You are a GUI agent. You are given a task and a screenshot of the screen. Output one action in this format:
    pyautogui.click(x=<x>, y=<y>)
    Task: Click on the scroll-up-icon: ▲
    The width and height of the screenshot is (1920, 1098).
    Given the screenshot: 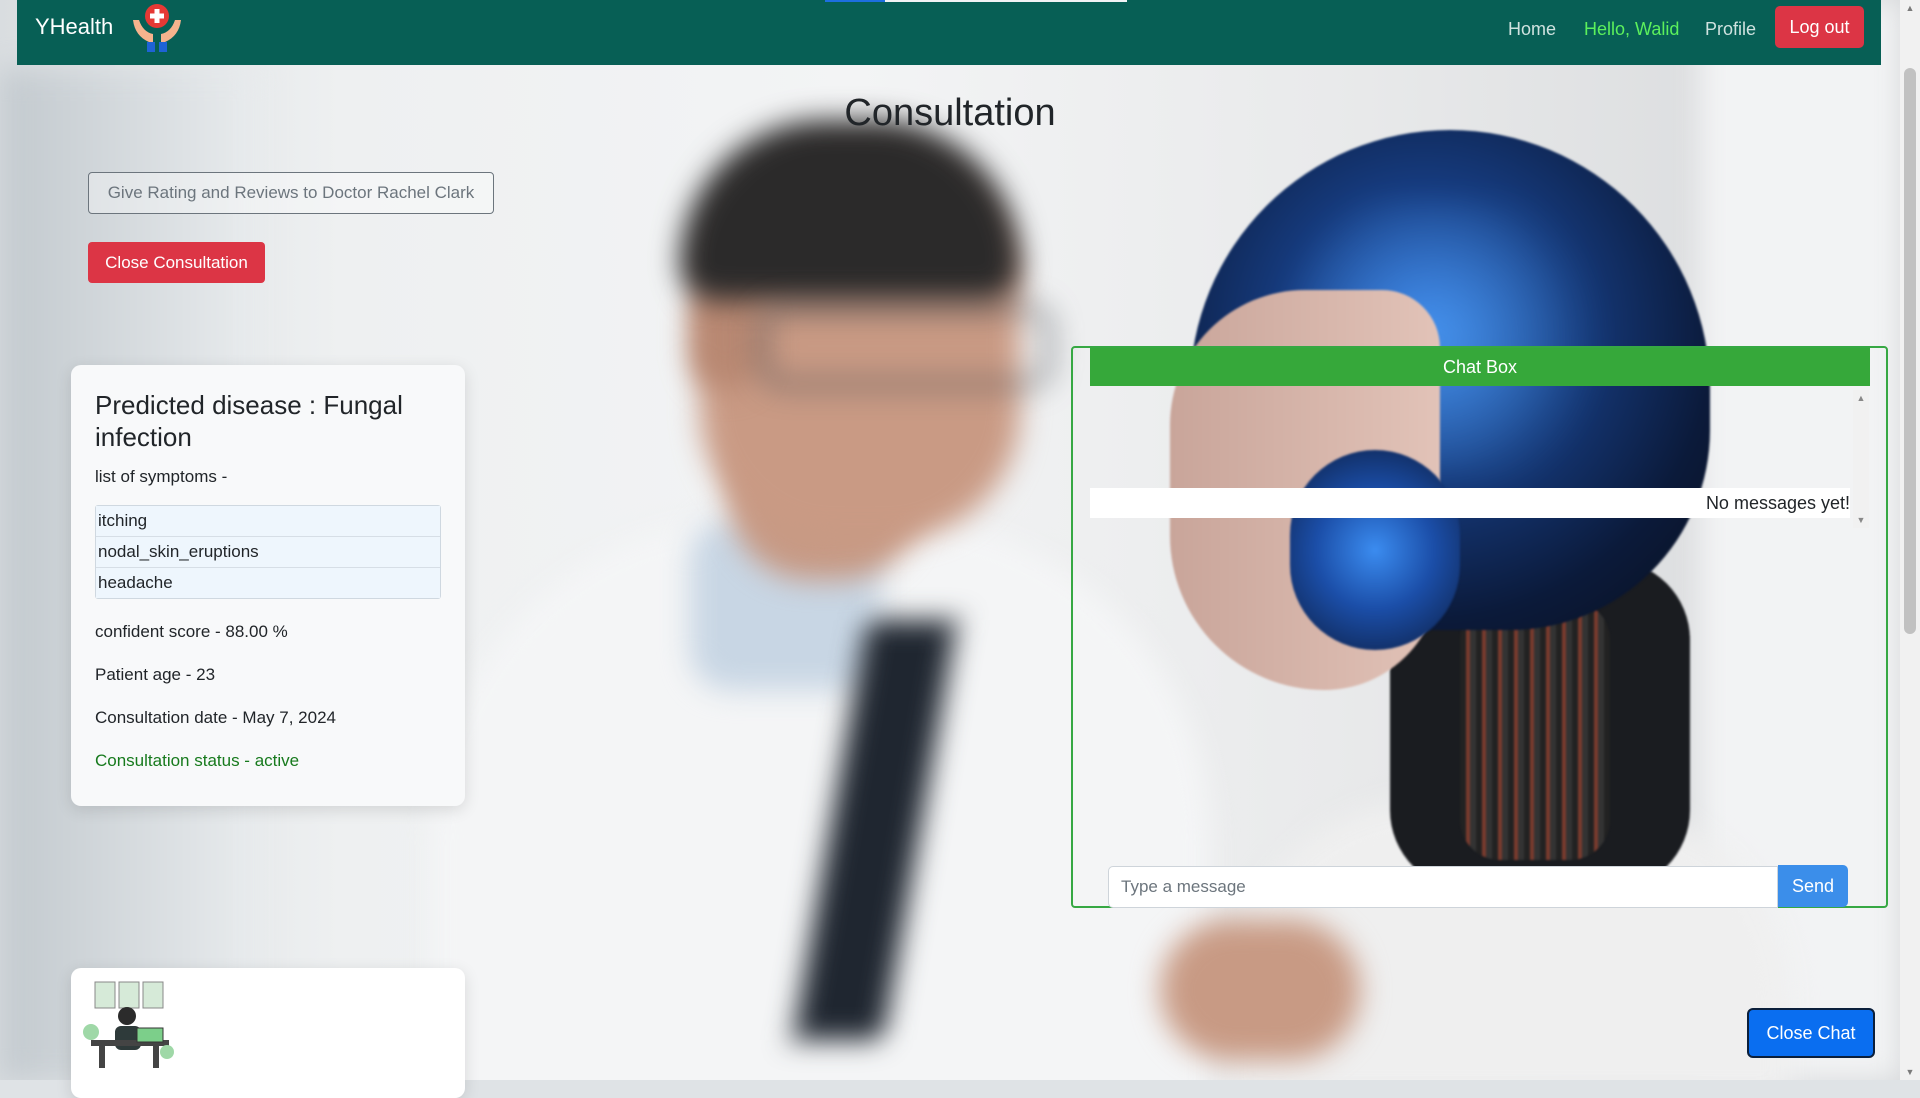 What is the action you would take?
    pyautogui.click(x=1910, y=8)
    